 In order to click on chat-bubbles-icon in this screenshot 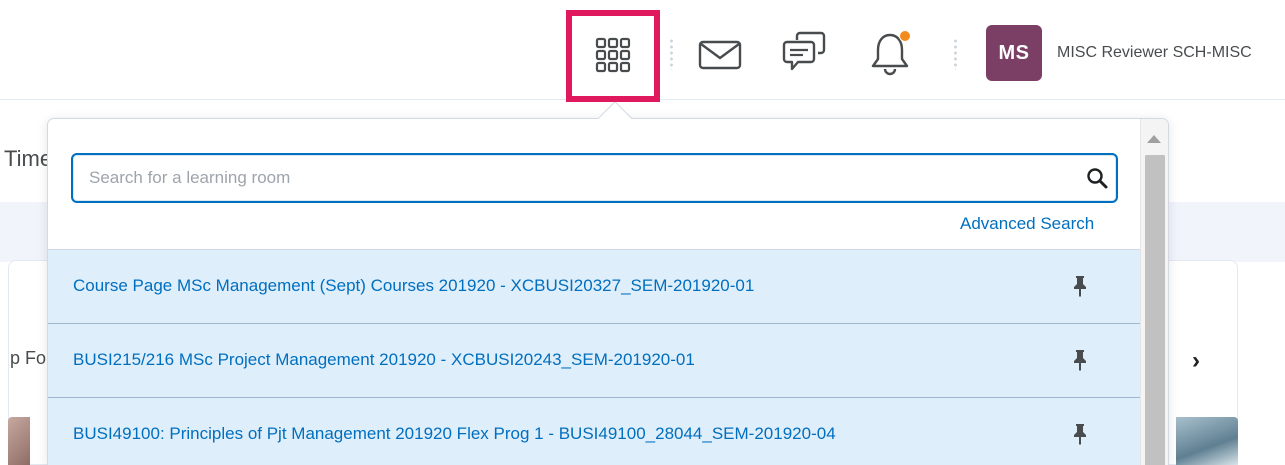, I will do `click(804, 51)`.